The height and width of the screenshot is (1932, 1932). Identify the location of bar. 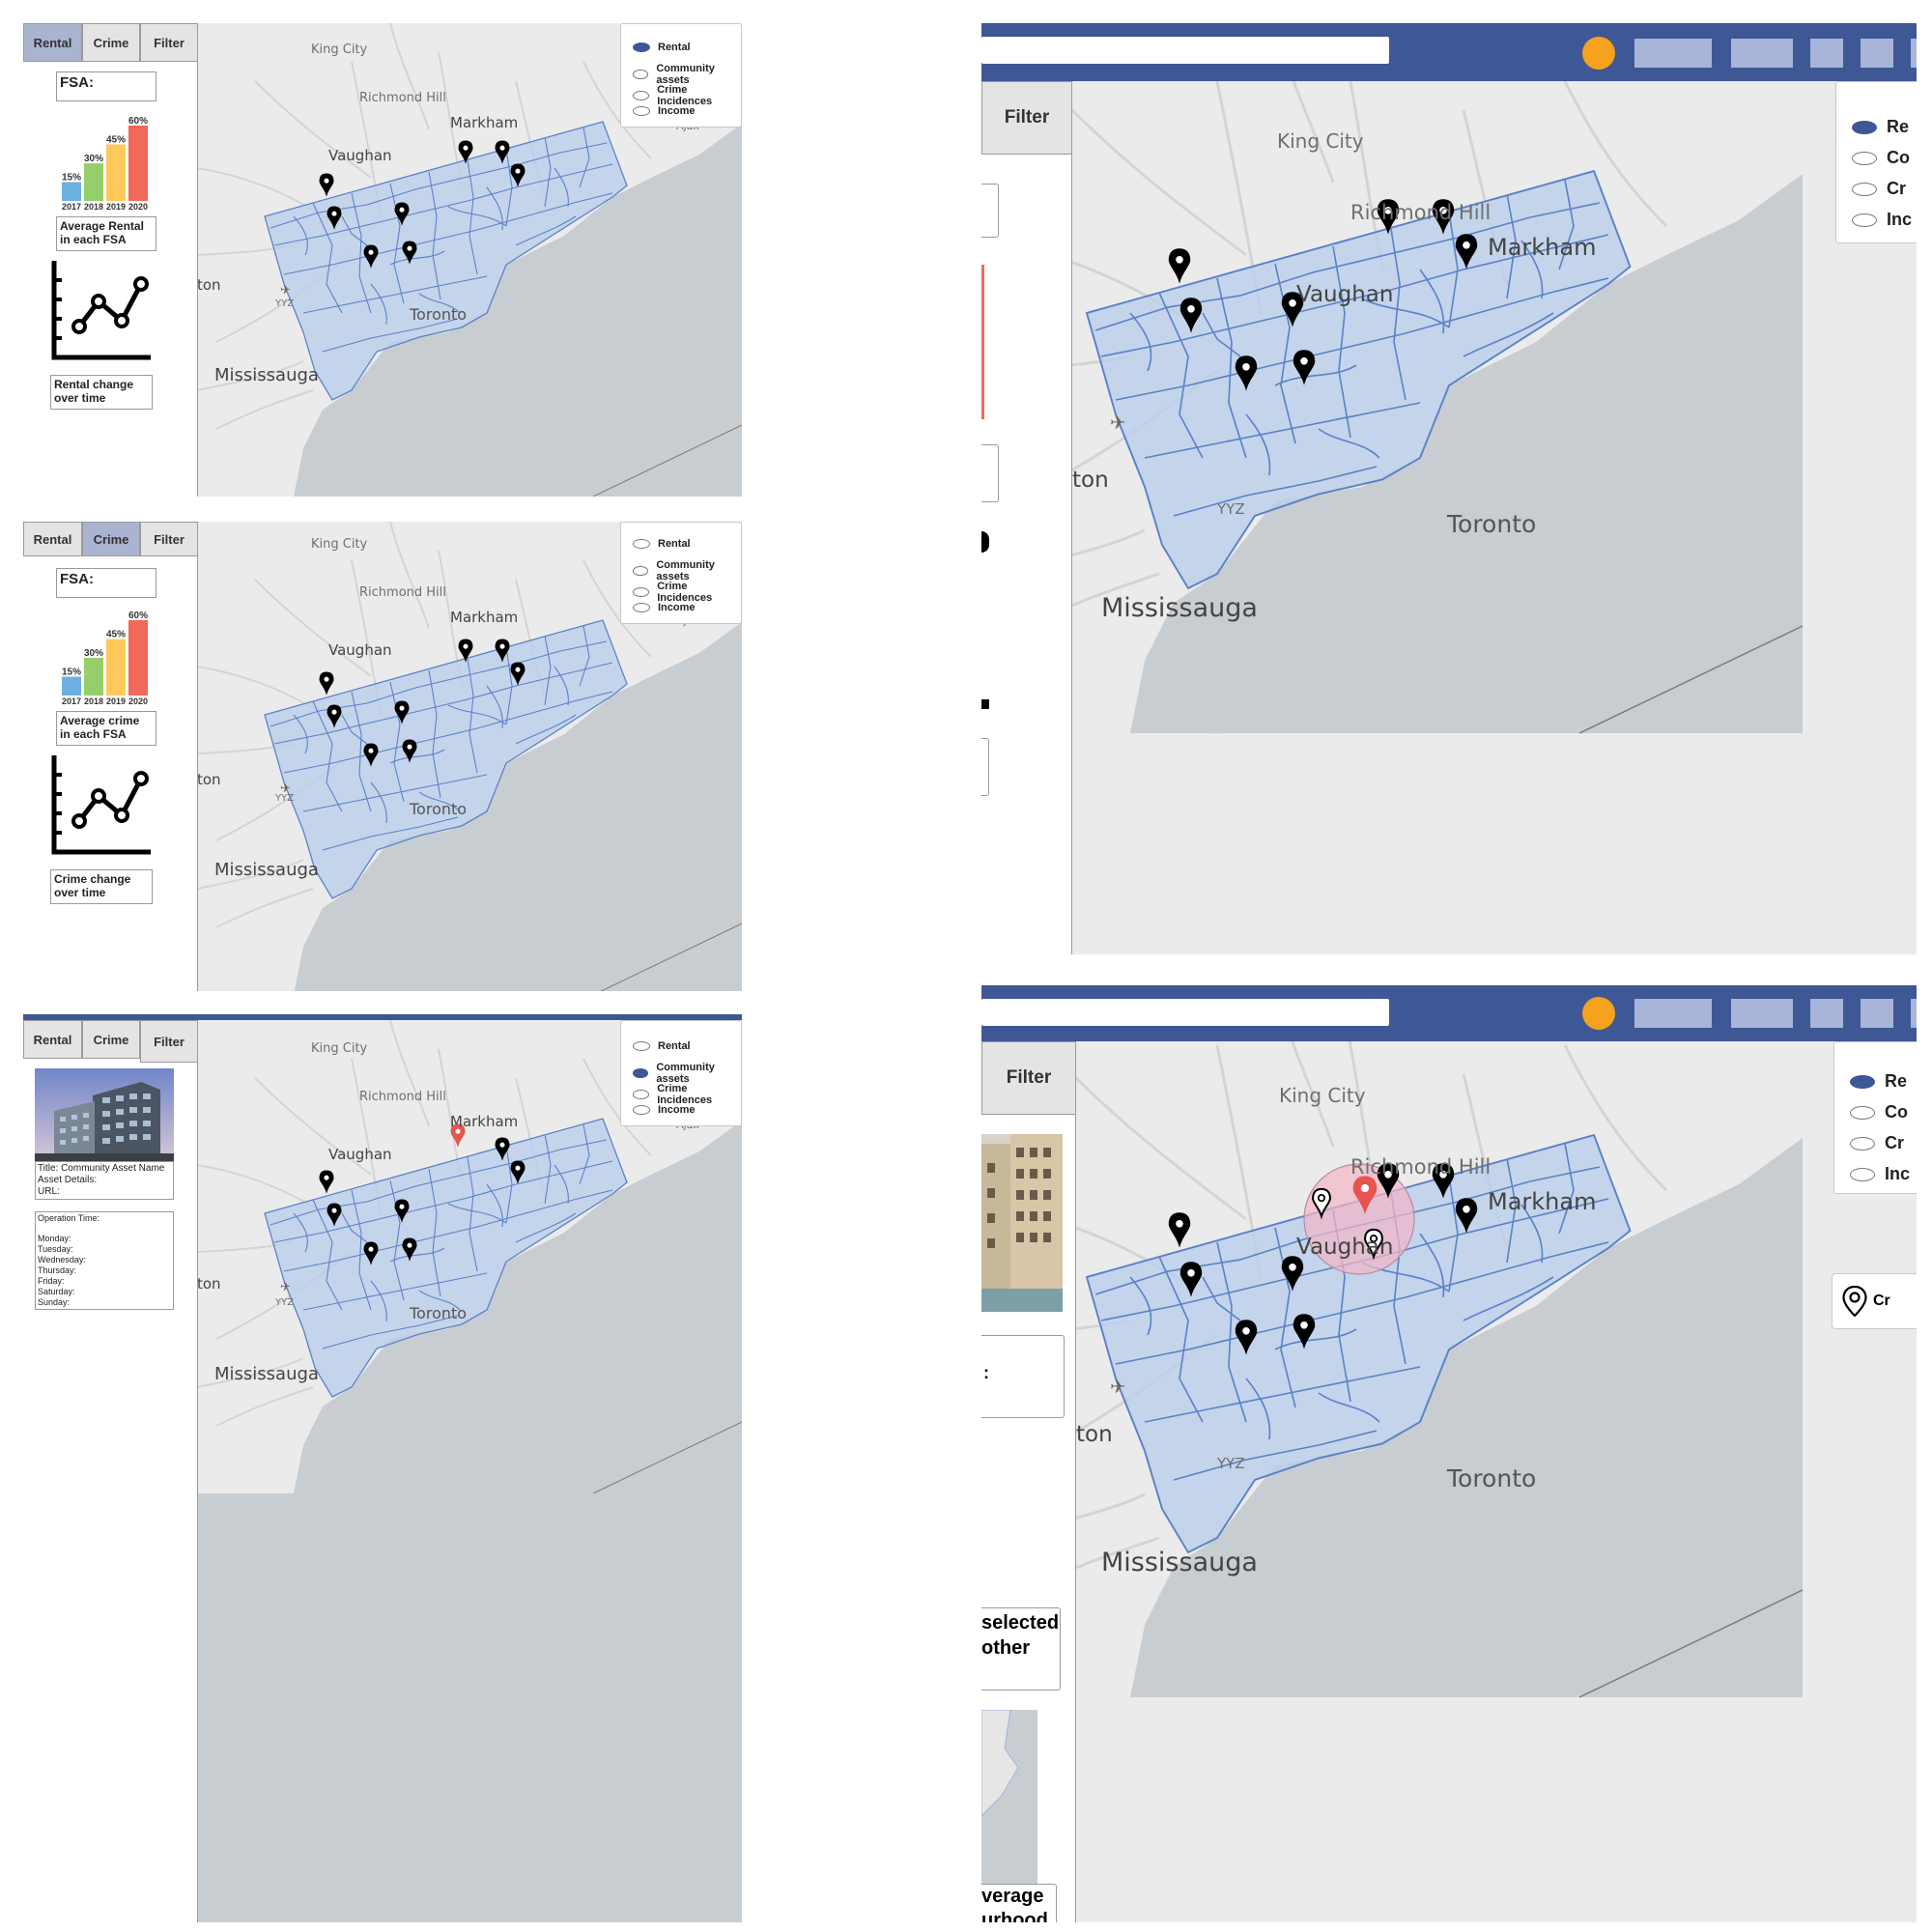
(93, 182).